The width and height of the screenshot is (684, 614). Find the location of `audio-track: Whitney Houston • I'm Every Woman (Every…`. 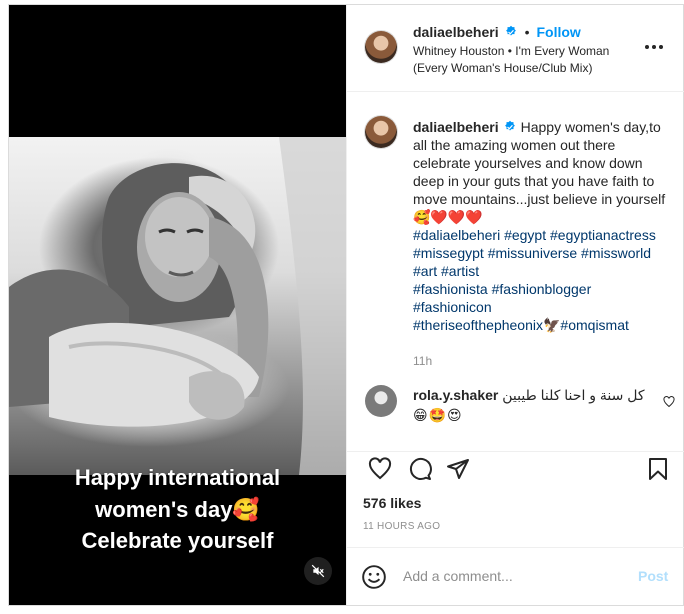

audio-track: Whitney Houston • I'm Every Woman (Every… is located at coordinates (523, 60).